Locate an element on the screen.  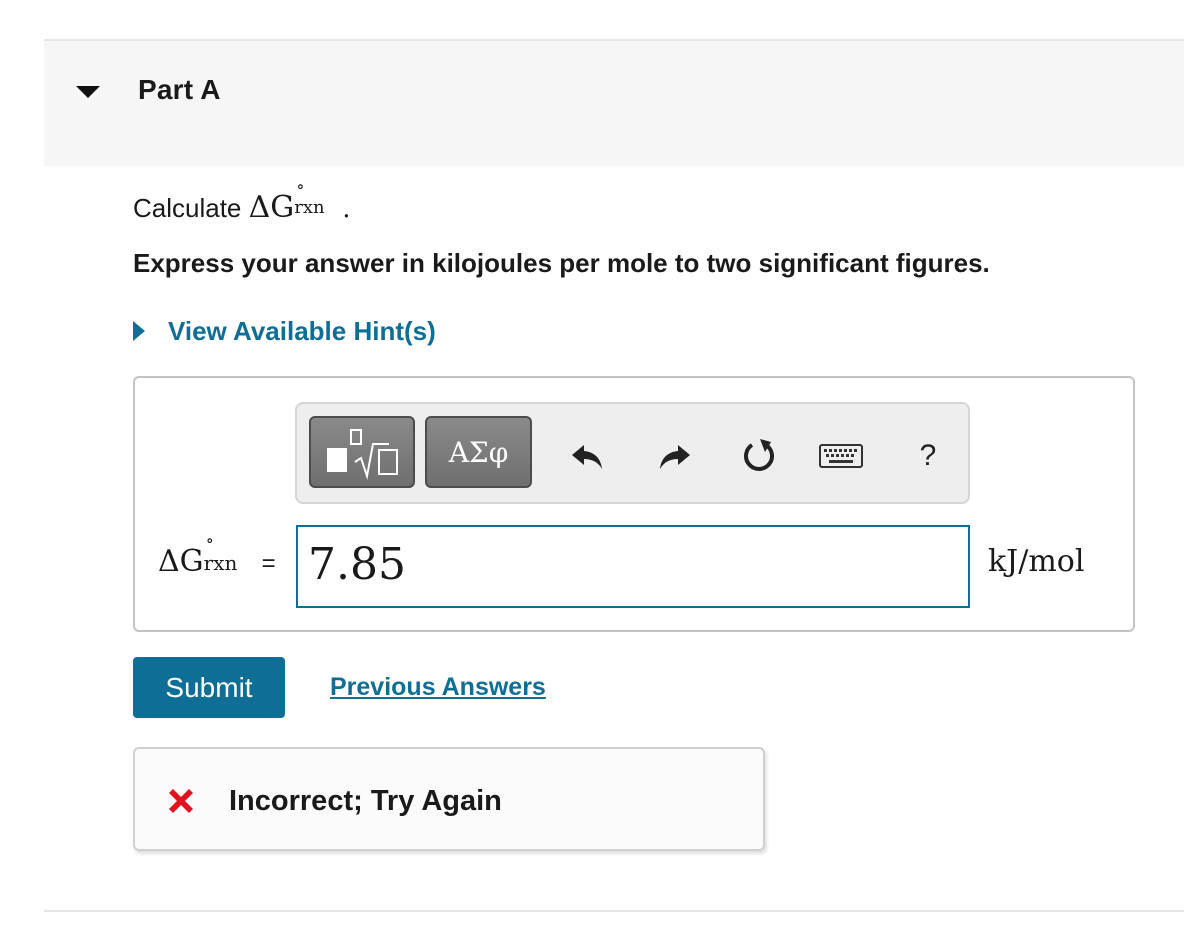
templates-sqrt-icon is located at coordinates (362, 454).